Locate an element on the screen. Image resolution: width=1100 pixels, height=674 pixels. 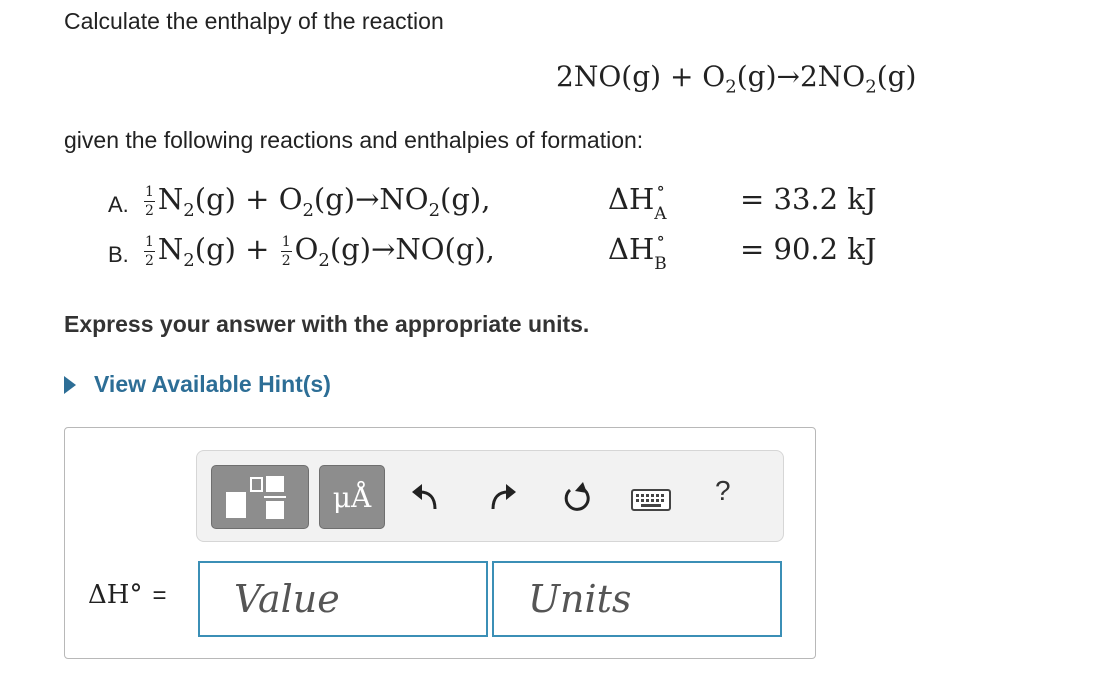
answer-equals: = is located at coordinates (159, 595).